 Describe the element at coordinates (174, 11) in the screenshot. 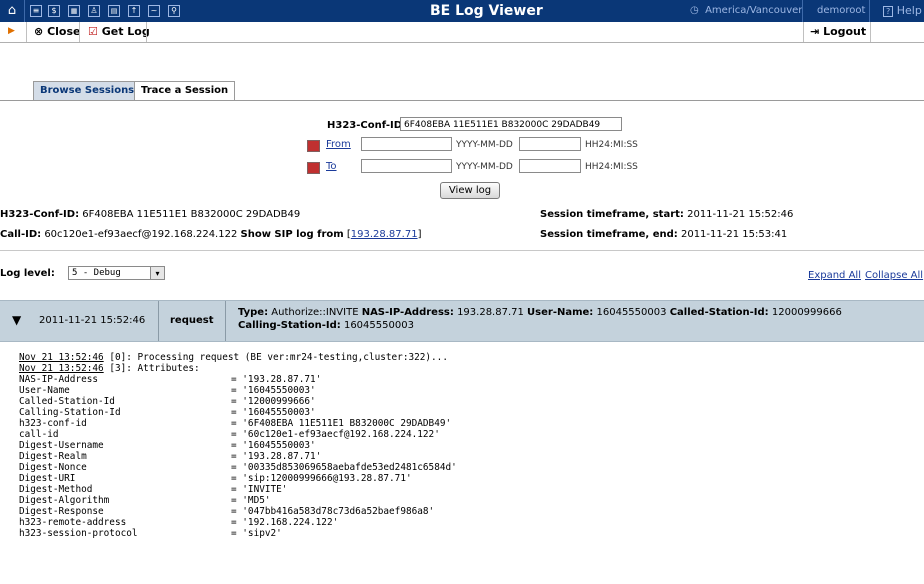

I see `search-icon: ⚲` at that location.